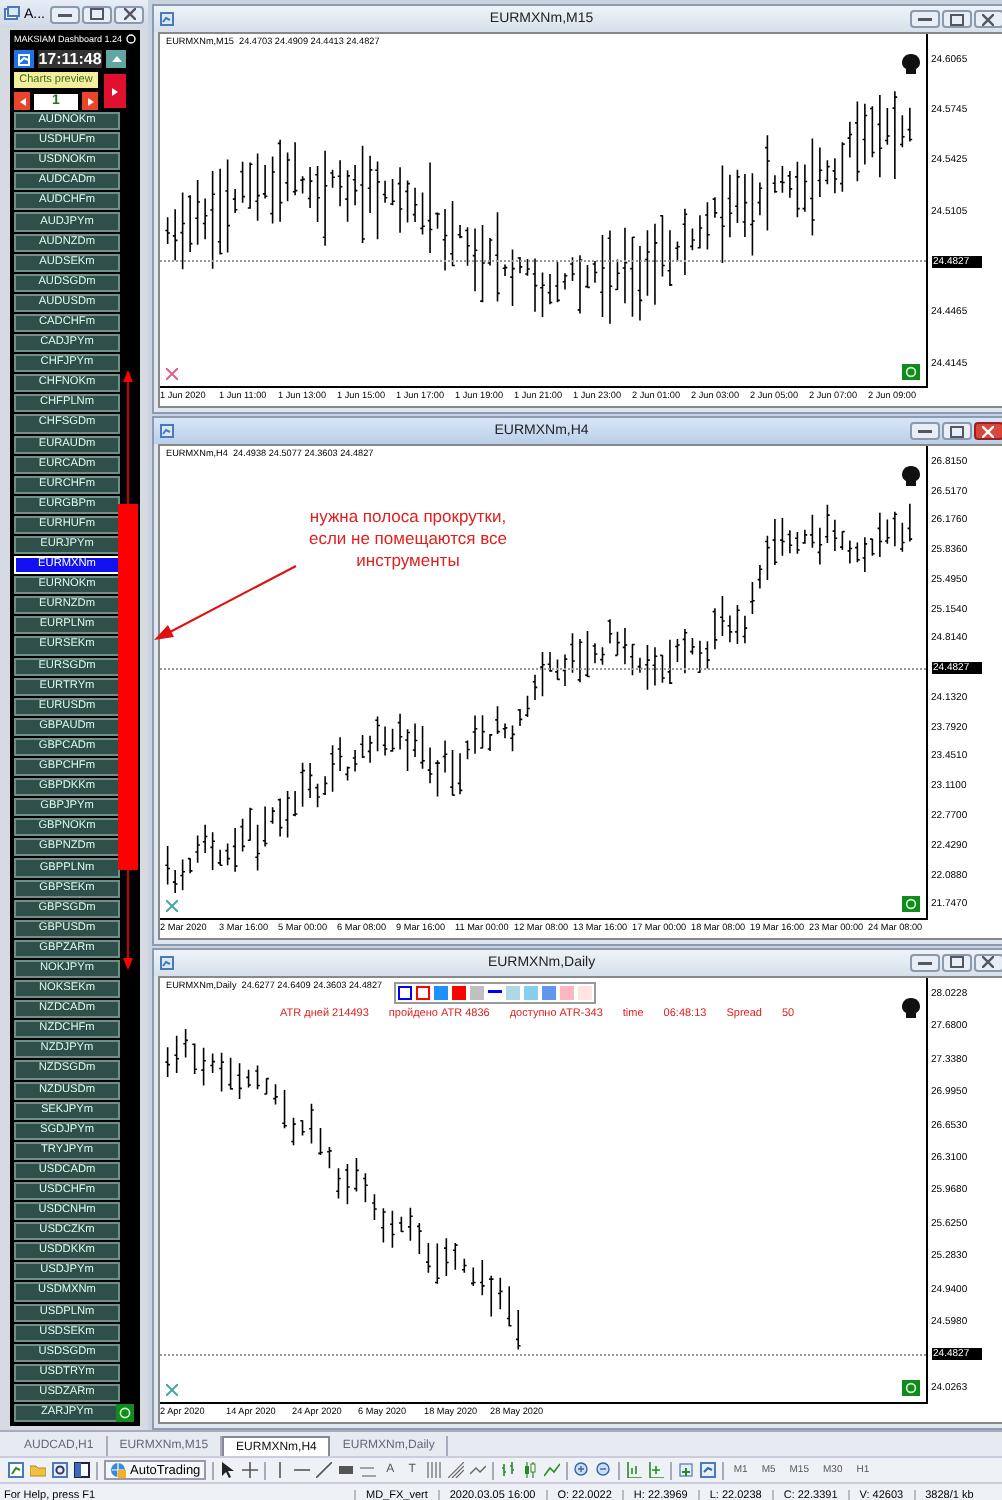  What do you see at coordinates (38, 1470) in the screenshot?
I see `folder-icon` at bounding box center [38, 1470].